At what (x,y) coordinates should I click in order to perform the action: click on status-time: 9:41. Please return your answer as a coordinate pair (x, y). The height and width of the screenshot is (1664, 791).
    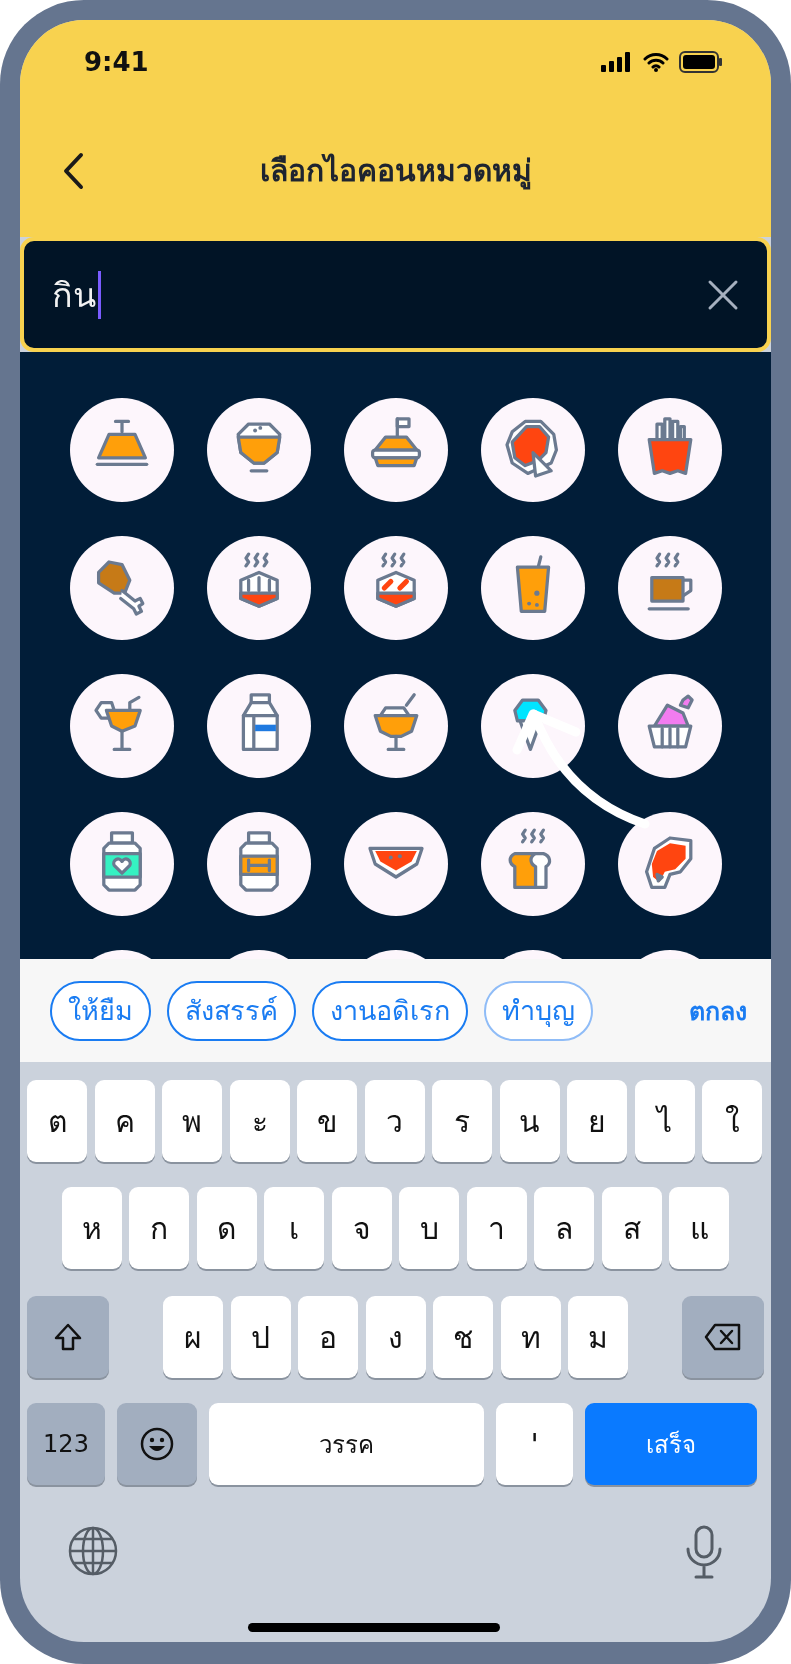
    Looking at the image, I should click on (116, 62).